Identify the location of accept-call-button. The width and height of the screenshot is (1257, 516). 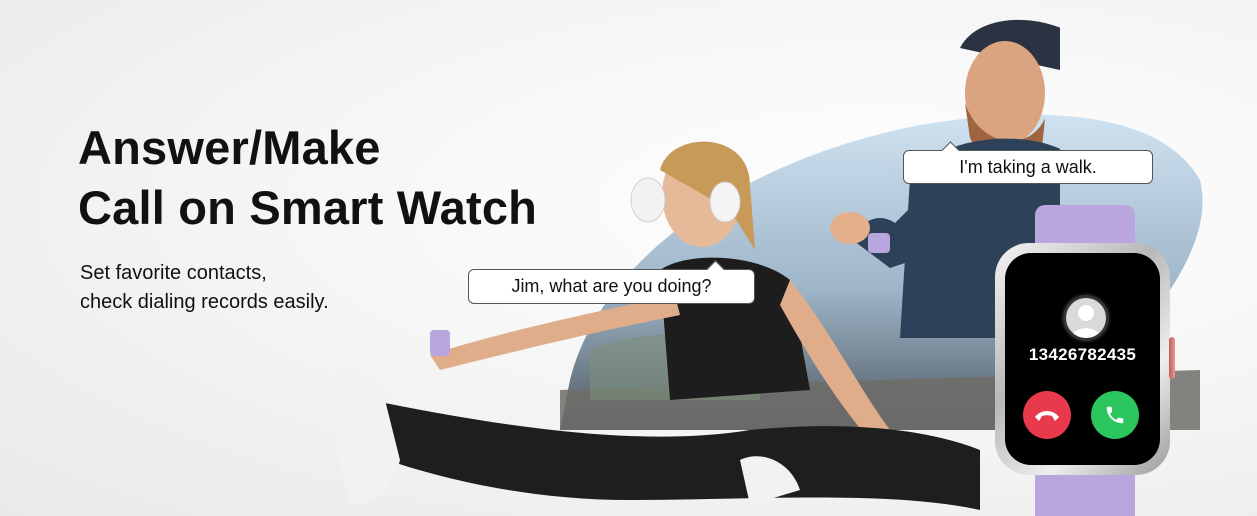
(1115, 415).